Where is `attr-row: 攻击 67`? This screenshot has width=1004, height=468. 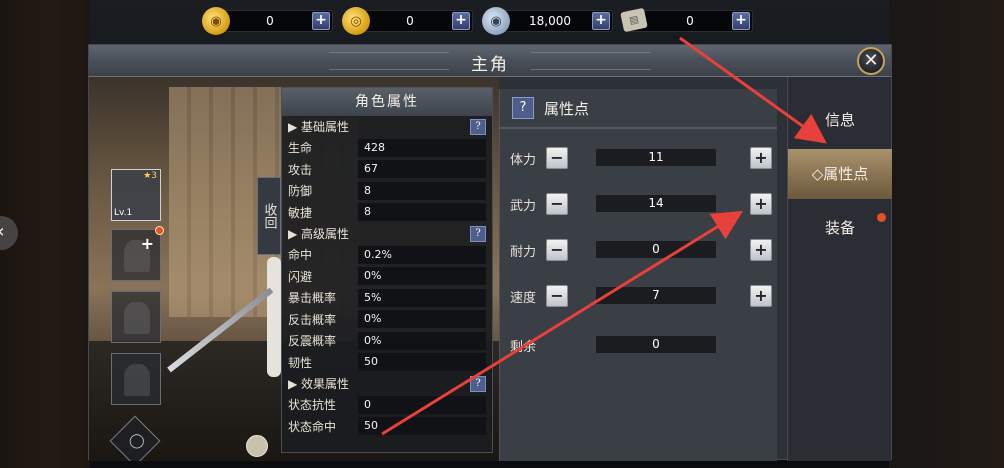
attr-row: 攻击 67 is located at coordinates (387, 170).